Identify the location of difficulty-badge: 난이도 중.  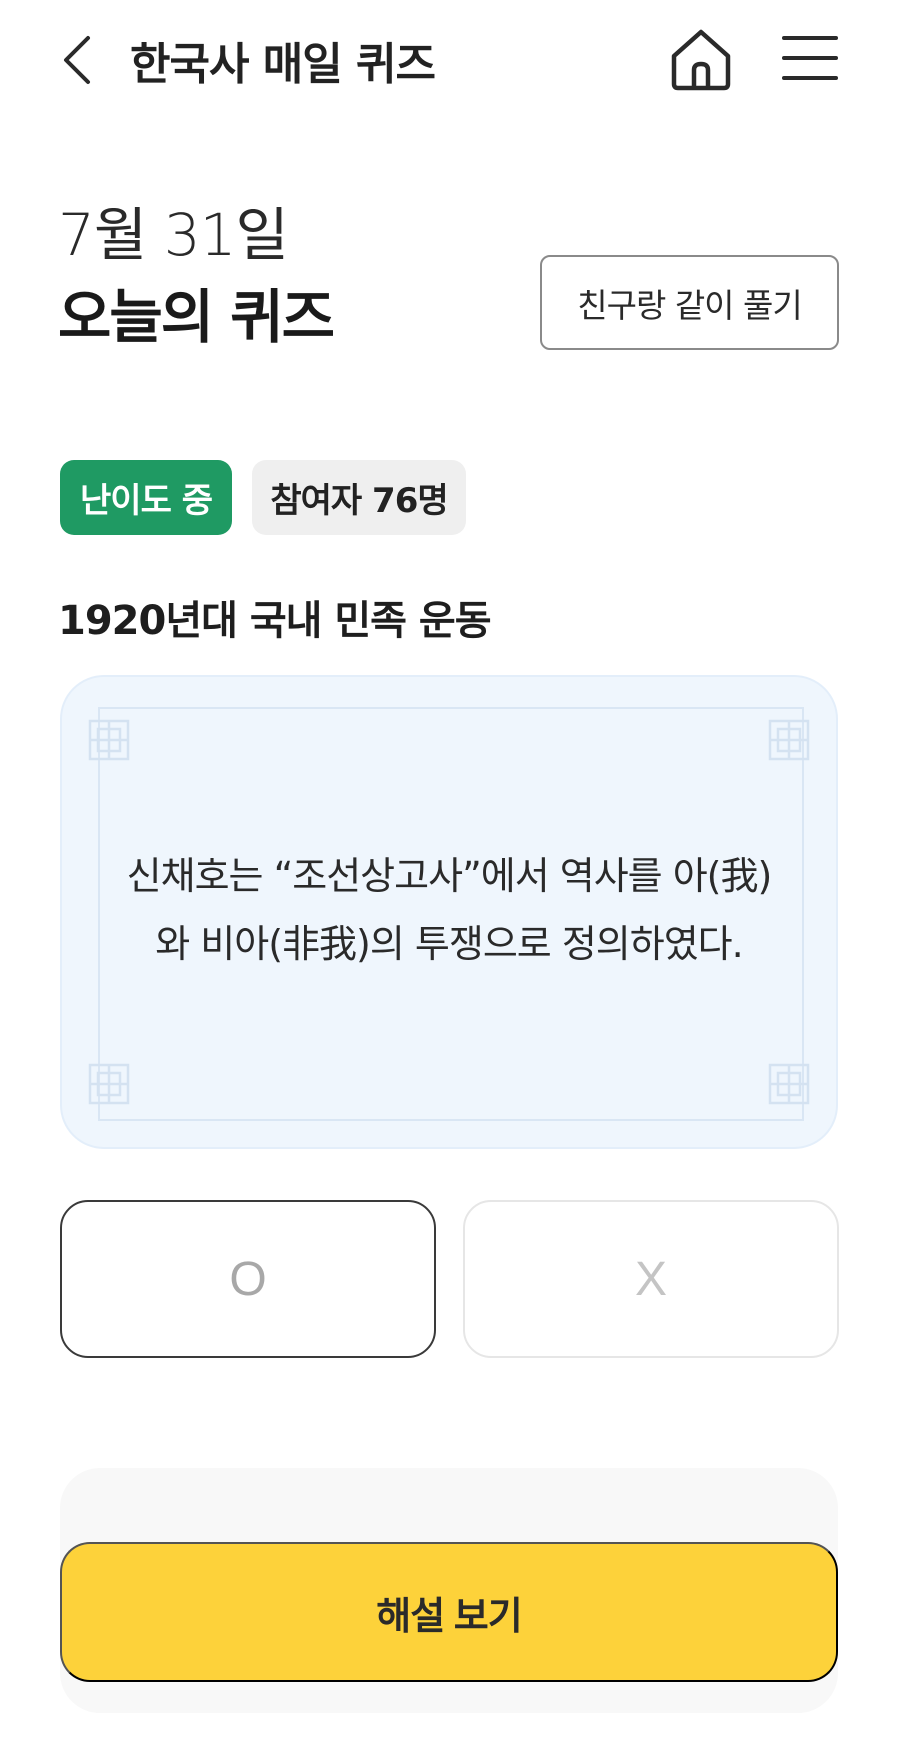
(146, 497).